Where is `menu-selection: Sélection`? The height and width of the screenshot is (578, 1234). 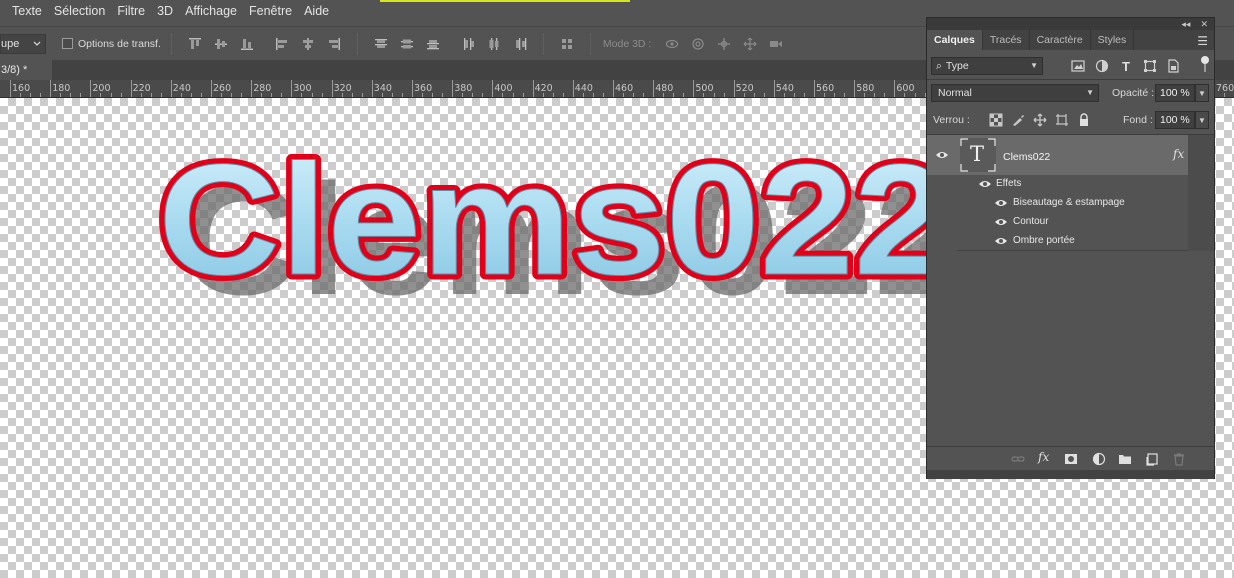 menu-selection: Sélection is located at coordinates (79, 11).